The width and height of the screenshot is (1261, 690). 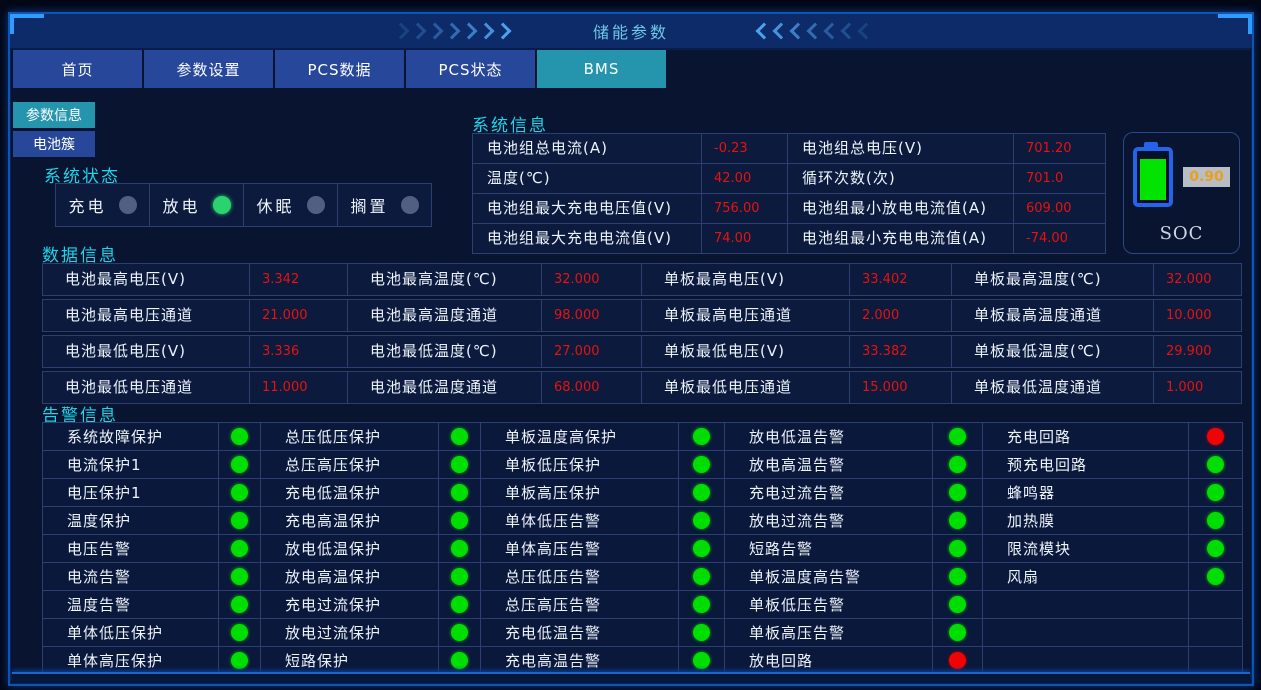 I want to click on tab-pcs-data: PCS数据, so click(x=339, y=69).